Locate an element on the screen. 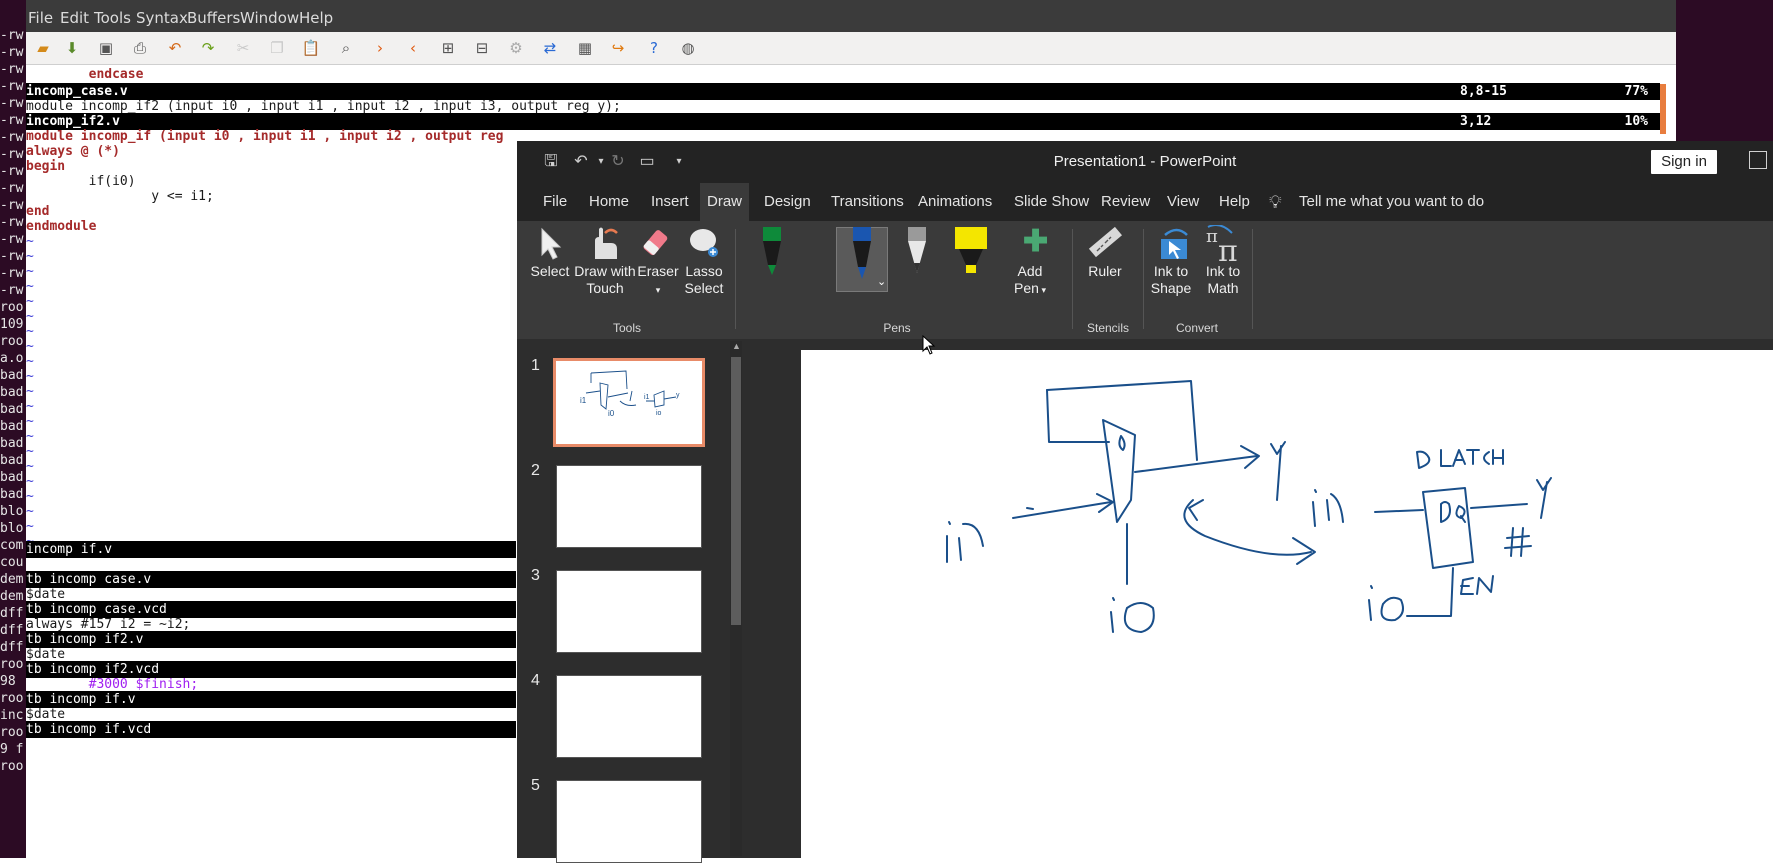 This screenshot has width=1773, height=863. find-help-icon: ◍ is located at coordinates (688, 48).